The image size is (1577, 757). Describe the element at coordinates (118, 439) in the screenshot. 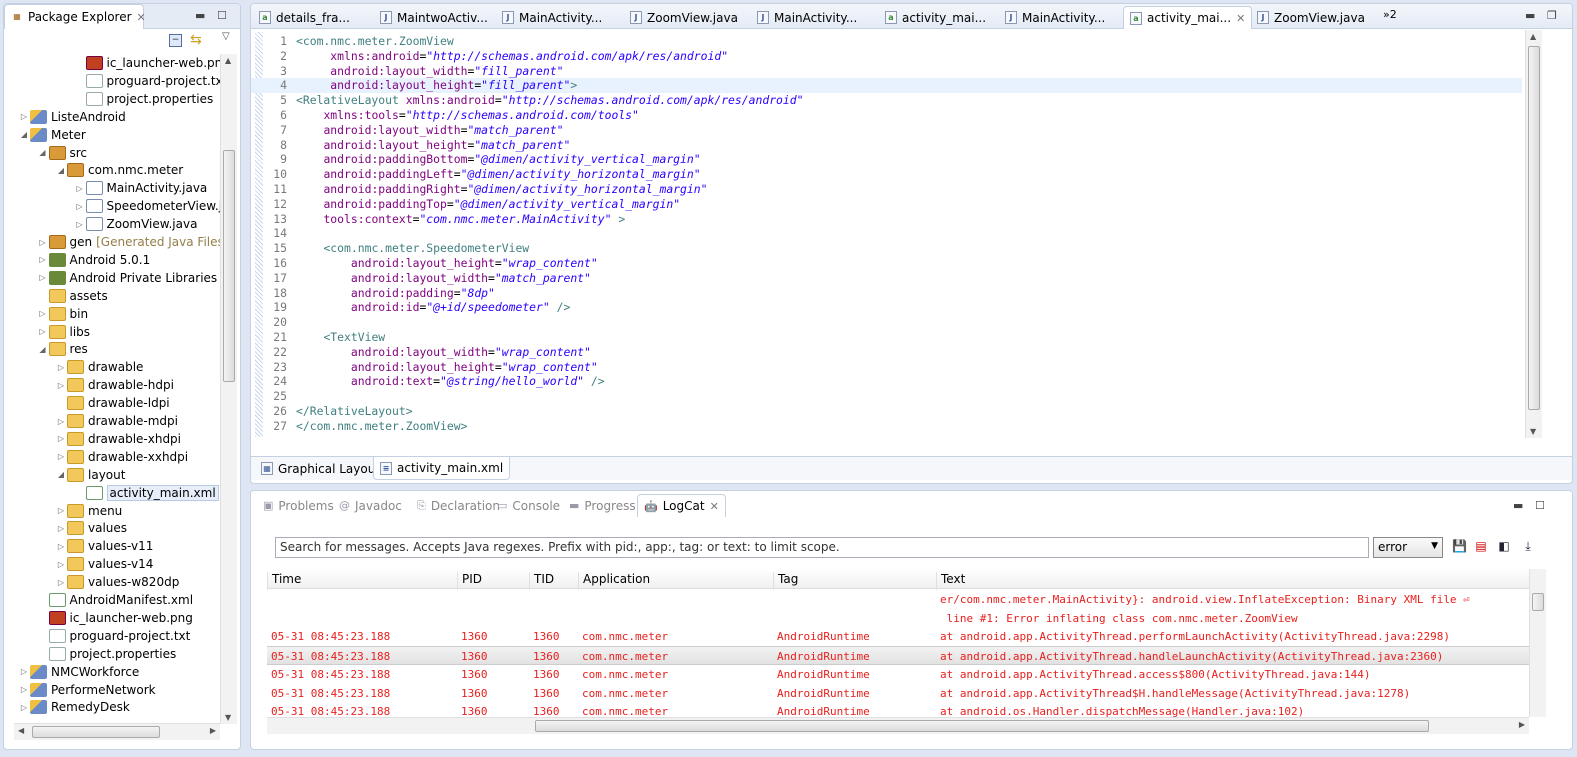

I see `tree-item: ▷ drawable-xhdpi` at that location.